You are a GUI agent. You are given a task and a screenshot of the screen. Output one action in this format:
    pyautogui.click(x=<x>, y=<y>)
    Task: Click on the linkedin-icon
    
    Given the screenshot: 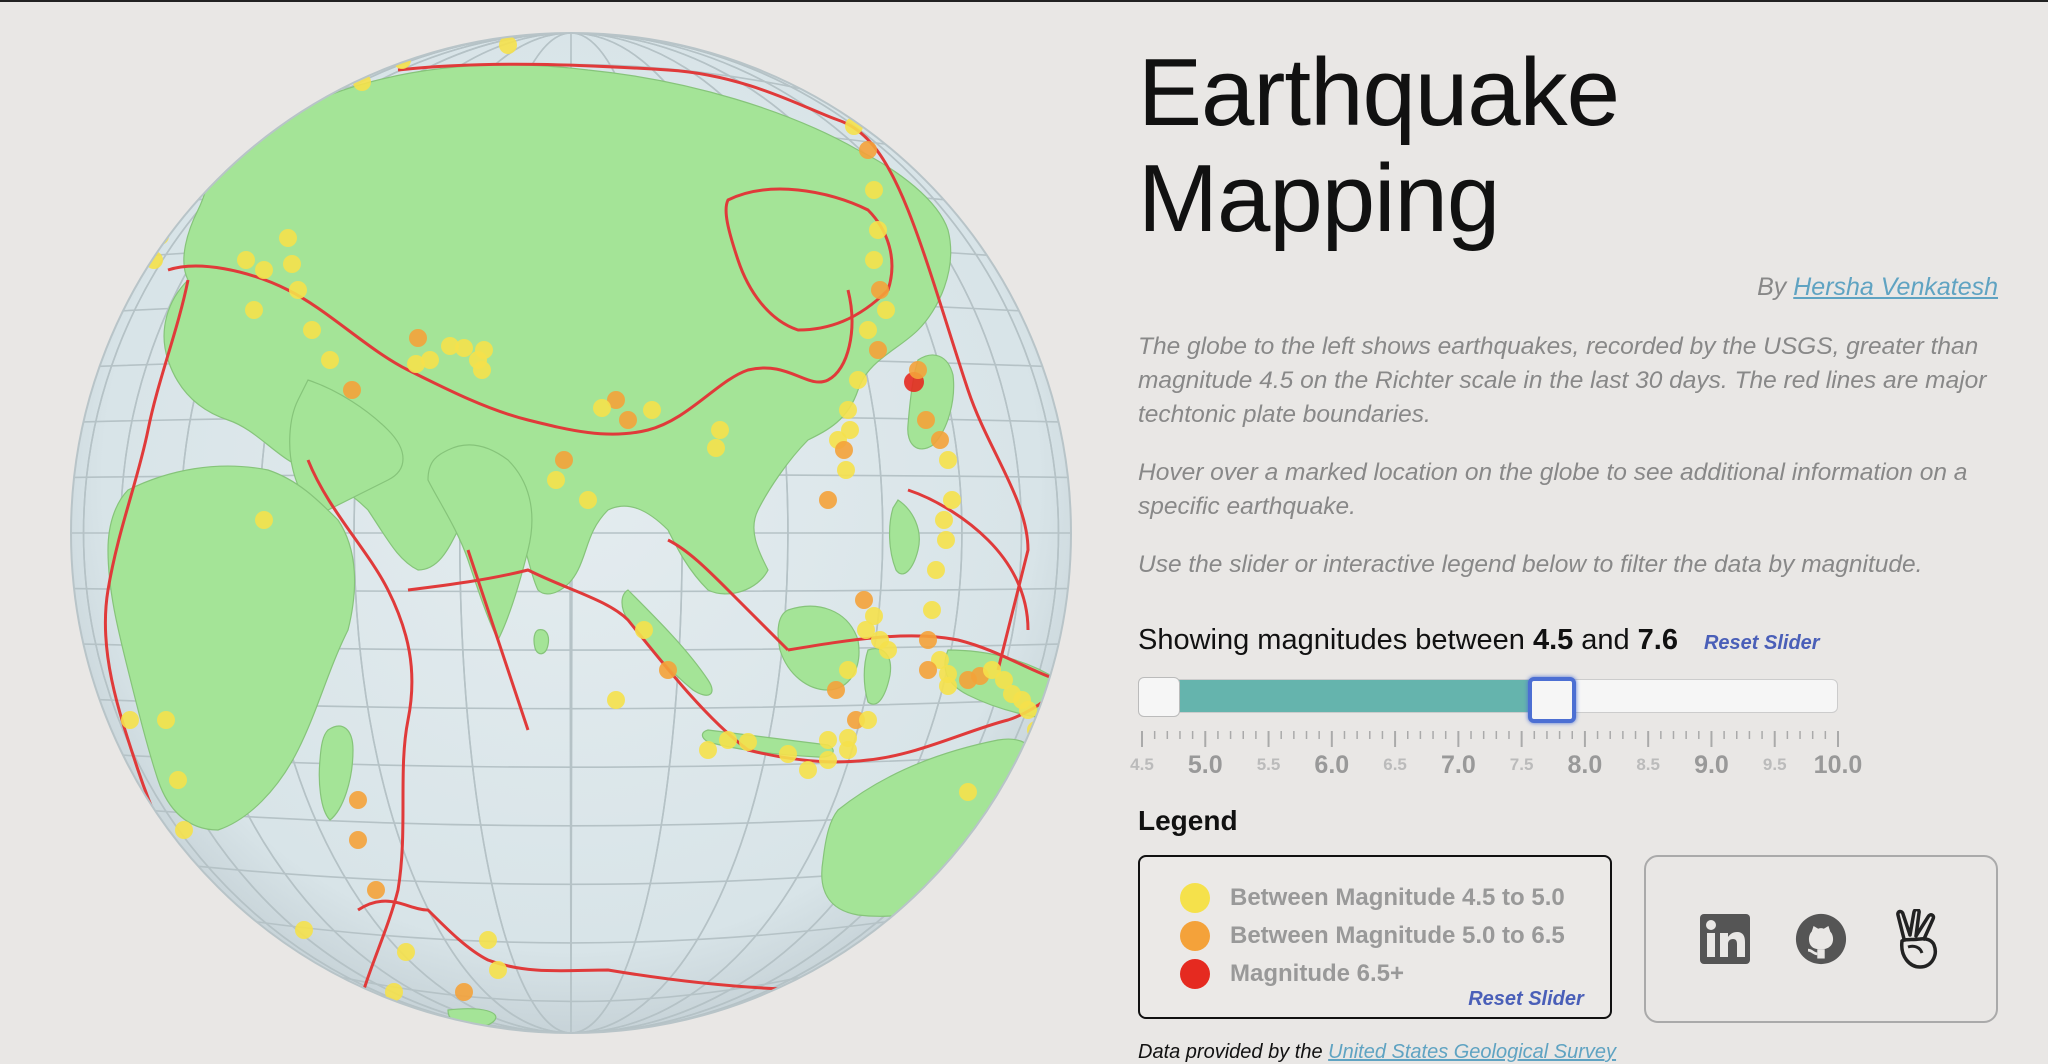 What is the action you would take?
    pyautogui.click(x=1725, y=939)
    